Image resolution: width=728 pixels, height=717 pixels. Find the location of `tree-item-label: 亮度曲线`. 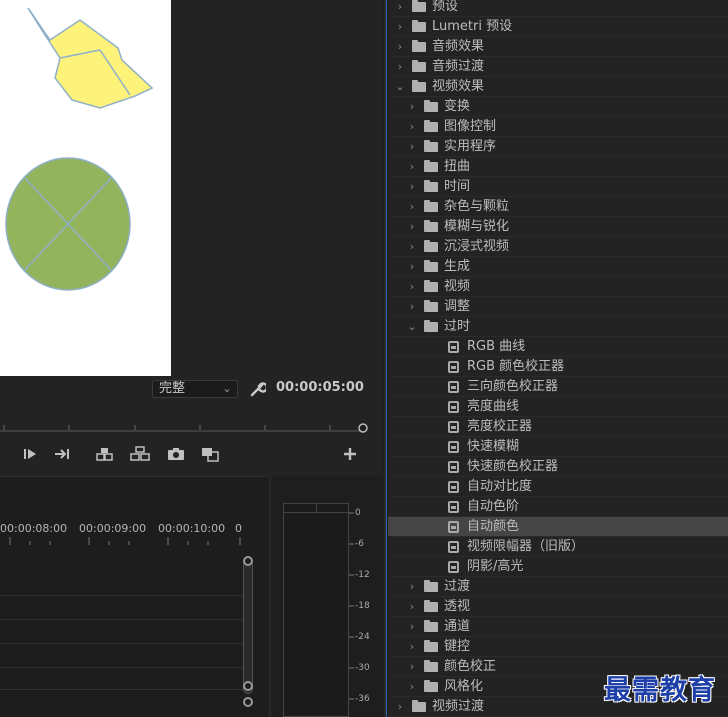

tree-item-label: 亮度曲线 is located at coordinates (493, 406).